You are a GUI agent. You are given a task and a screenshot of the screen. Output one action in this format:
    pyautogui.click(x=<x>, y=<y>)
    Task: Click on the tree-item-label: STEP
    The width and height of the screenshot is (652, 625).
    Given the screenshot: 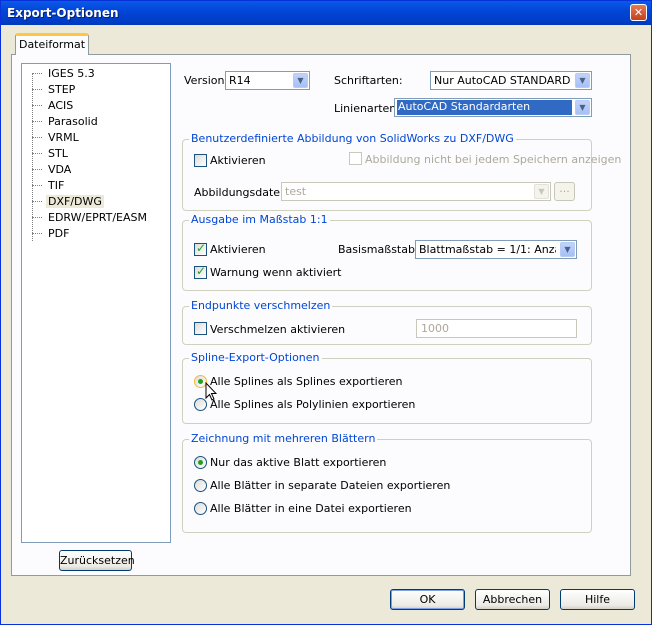 What is the action you would take?
    pyautogui.click(x=62, y=89)
    